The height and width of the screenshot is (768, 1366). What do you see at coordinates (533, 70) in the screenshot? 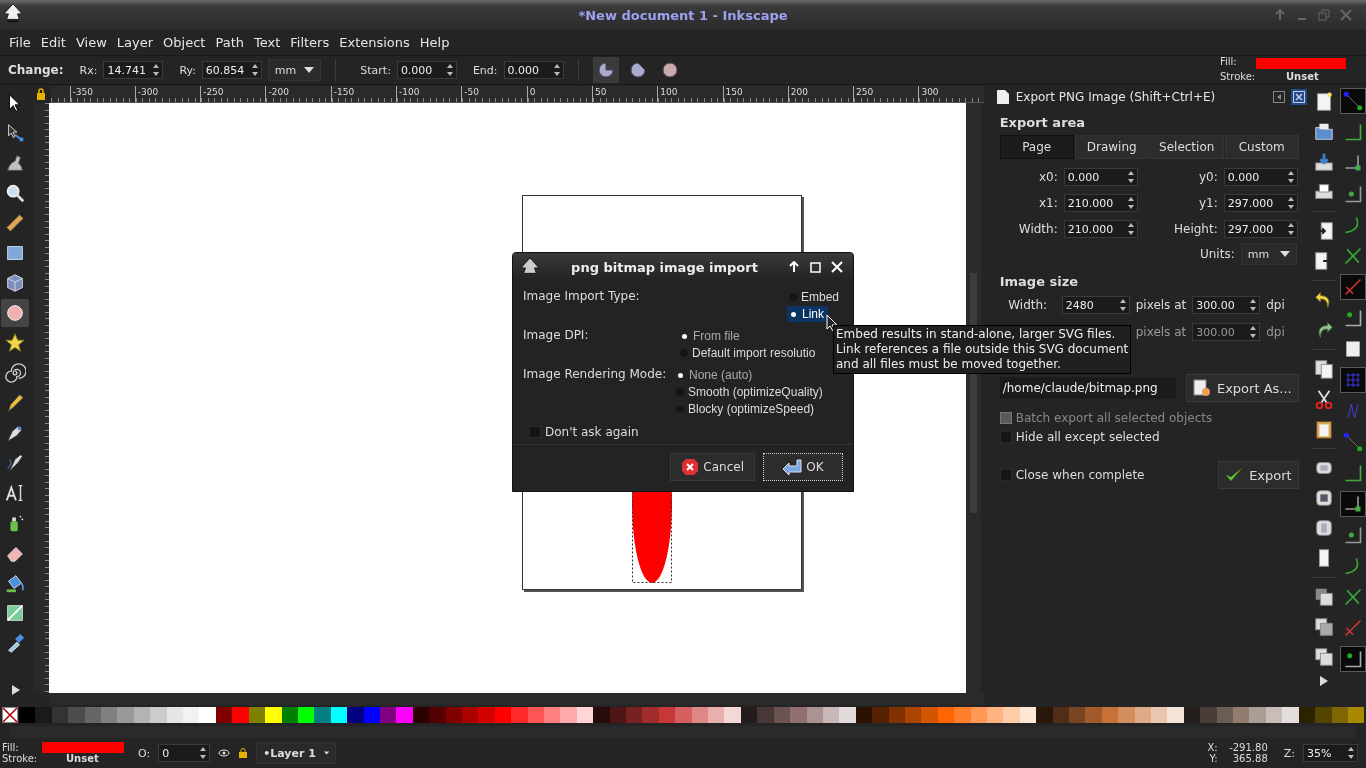
I see `end-field: 0.000` at bounding box center [533, 70].